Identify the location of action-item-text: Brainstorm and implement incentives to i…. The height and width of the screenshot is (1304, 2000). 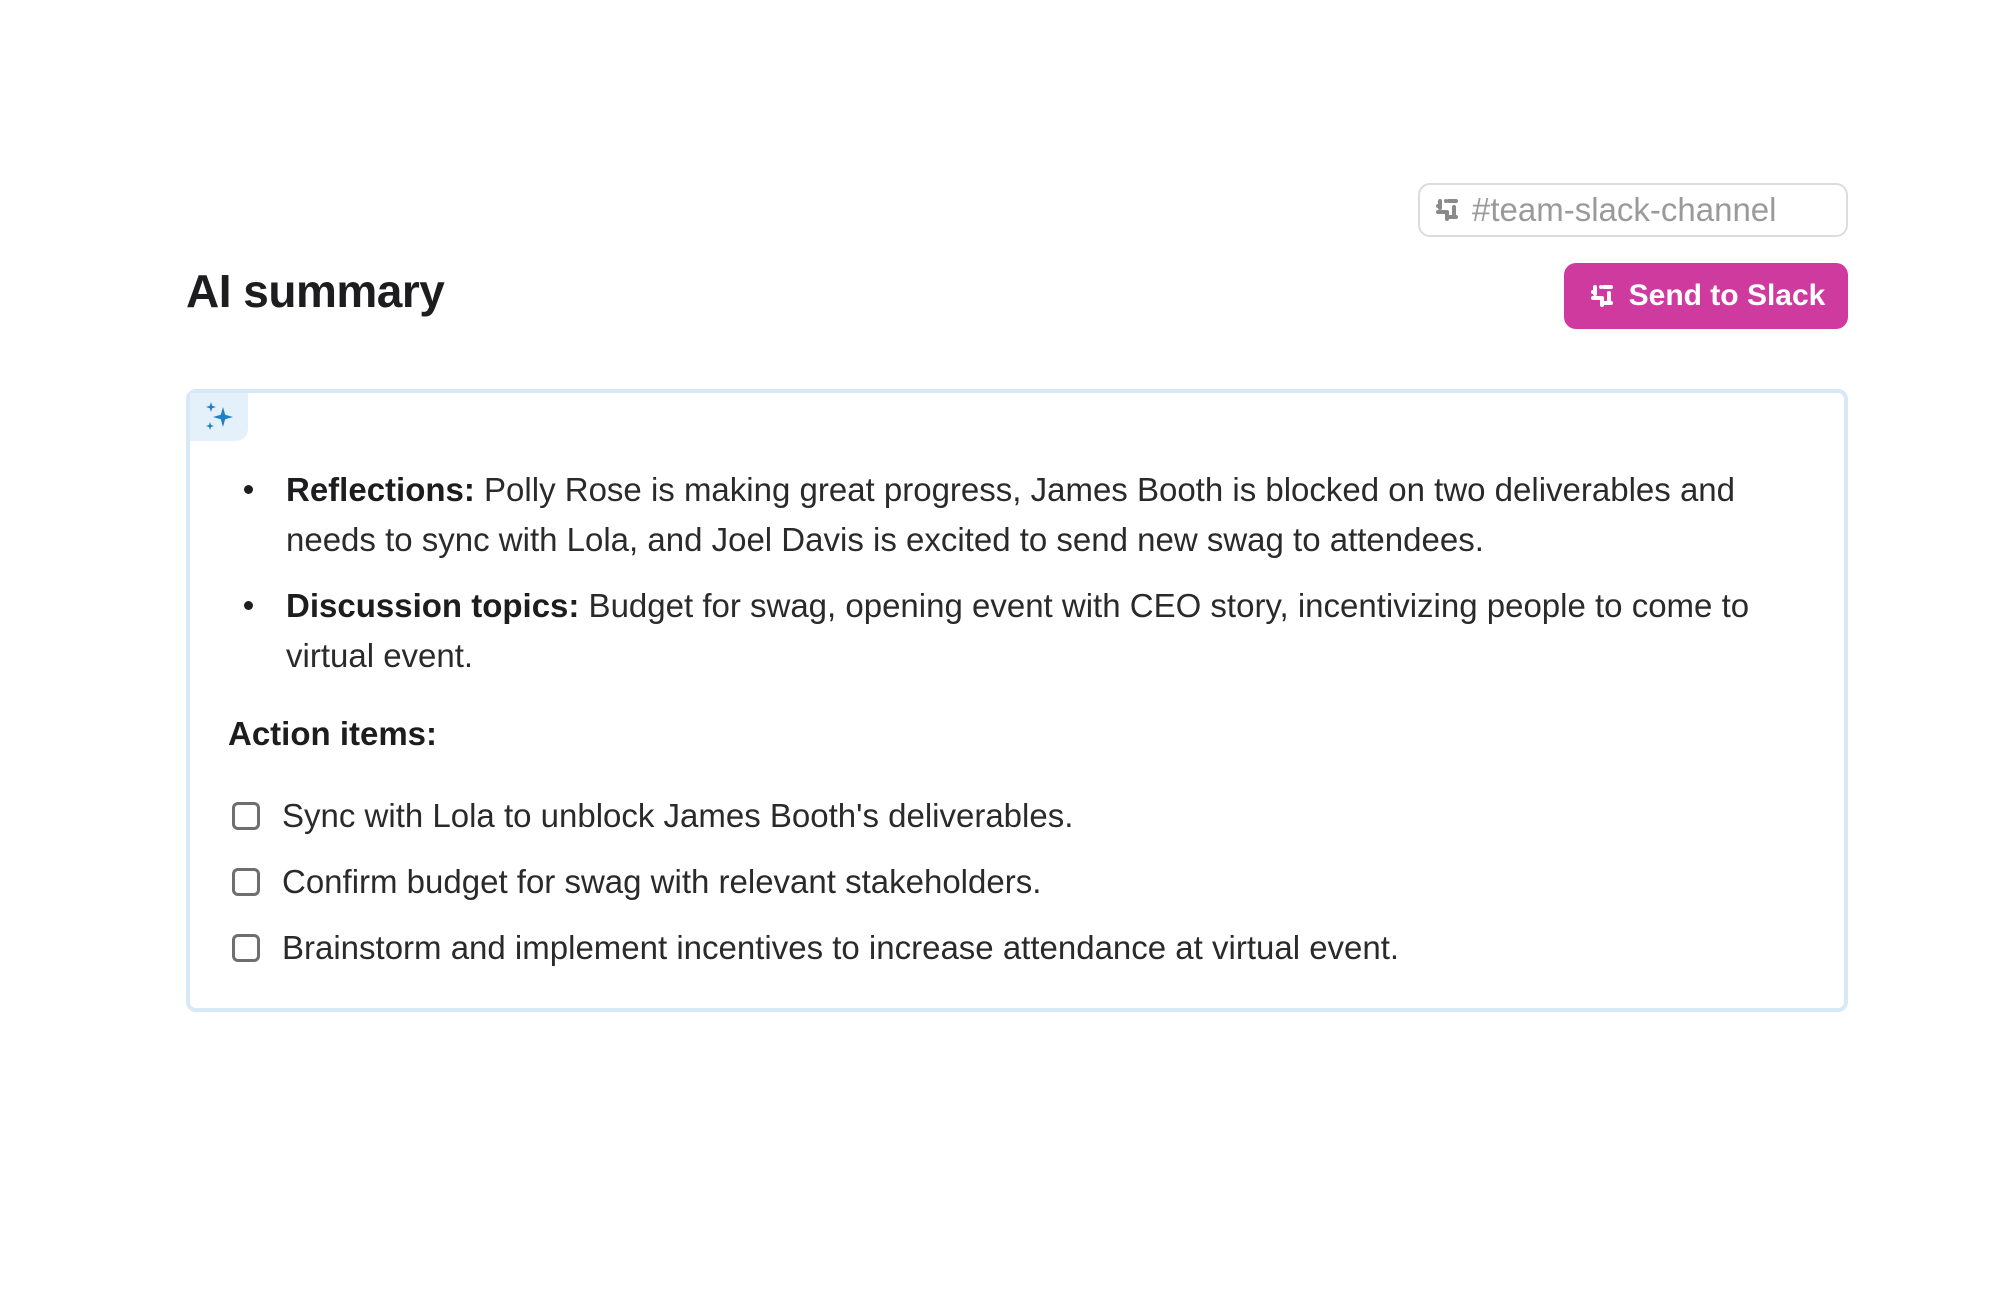
(841, 947).